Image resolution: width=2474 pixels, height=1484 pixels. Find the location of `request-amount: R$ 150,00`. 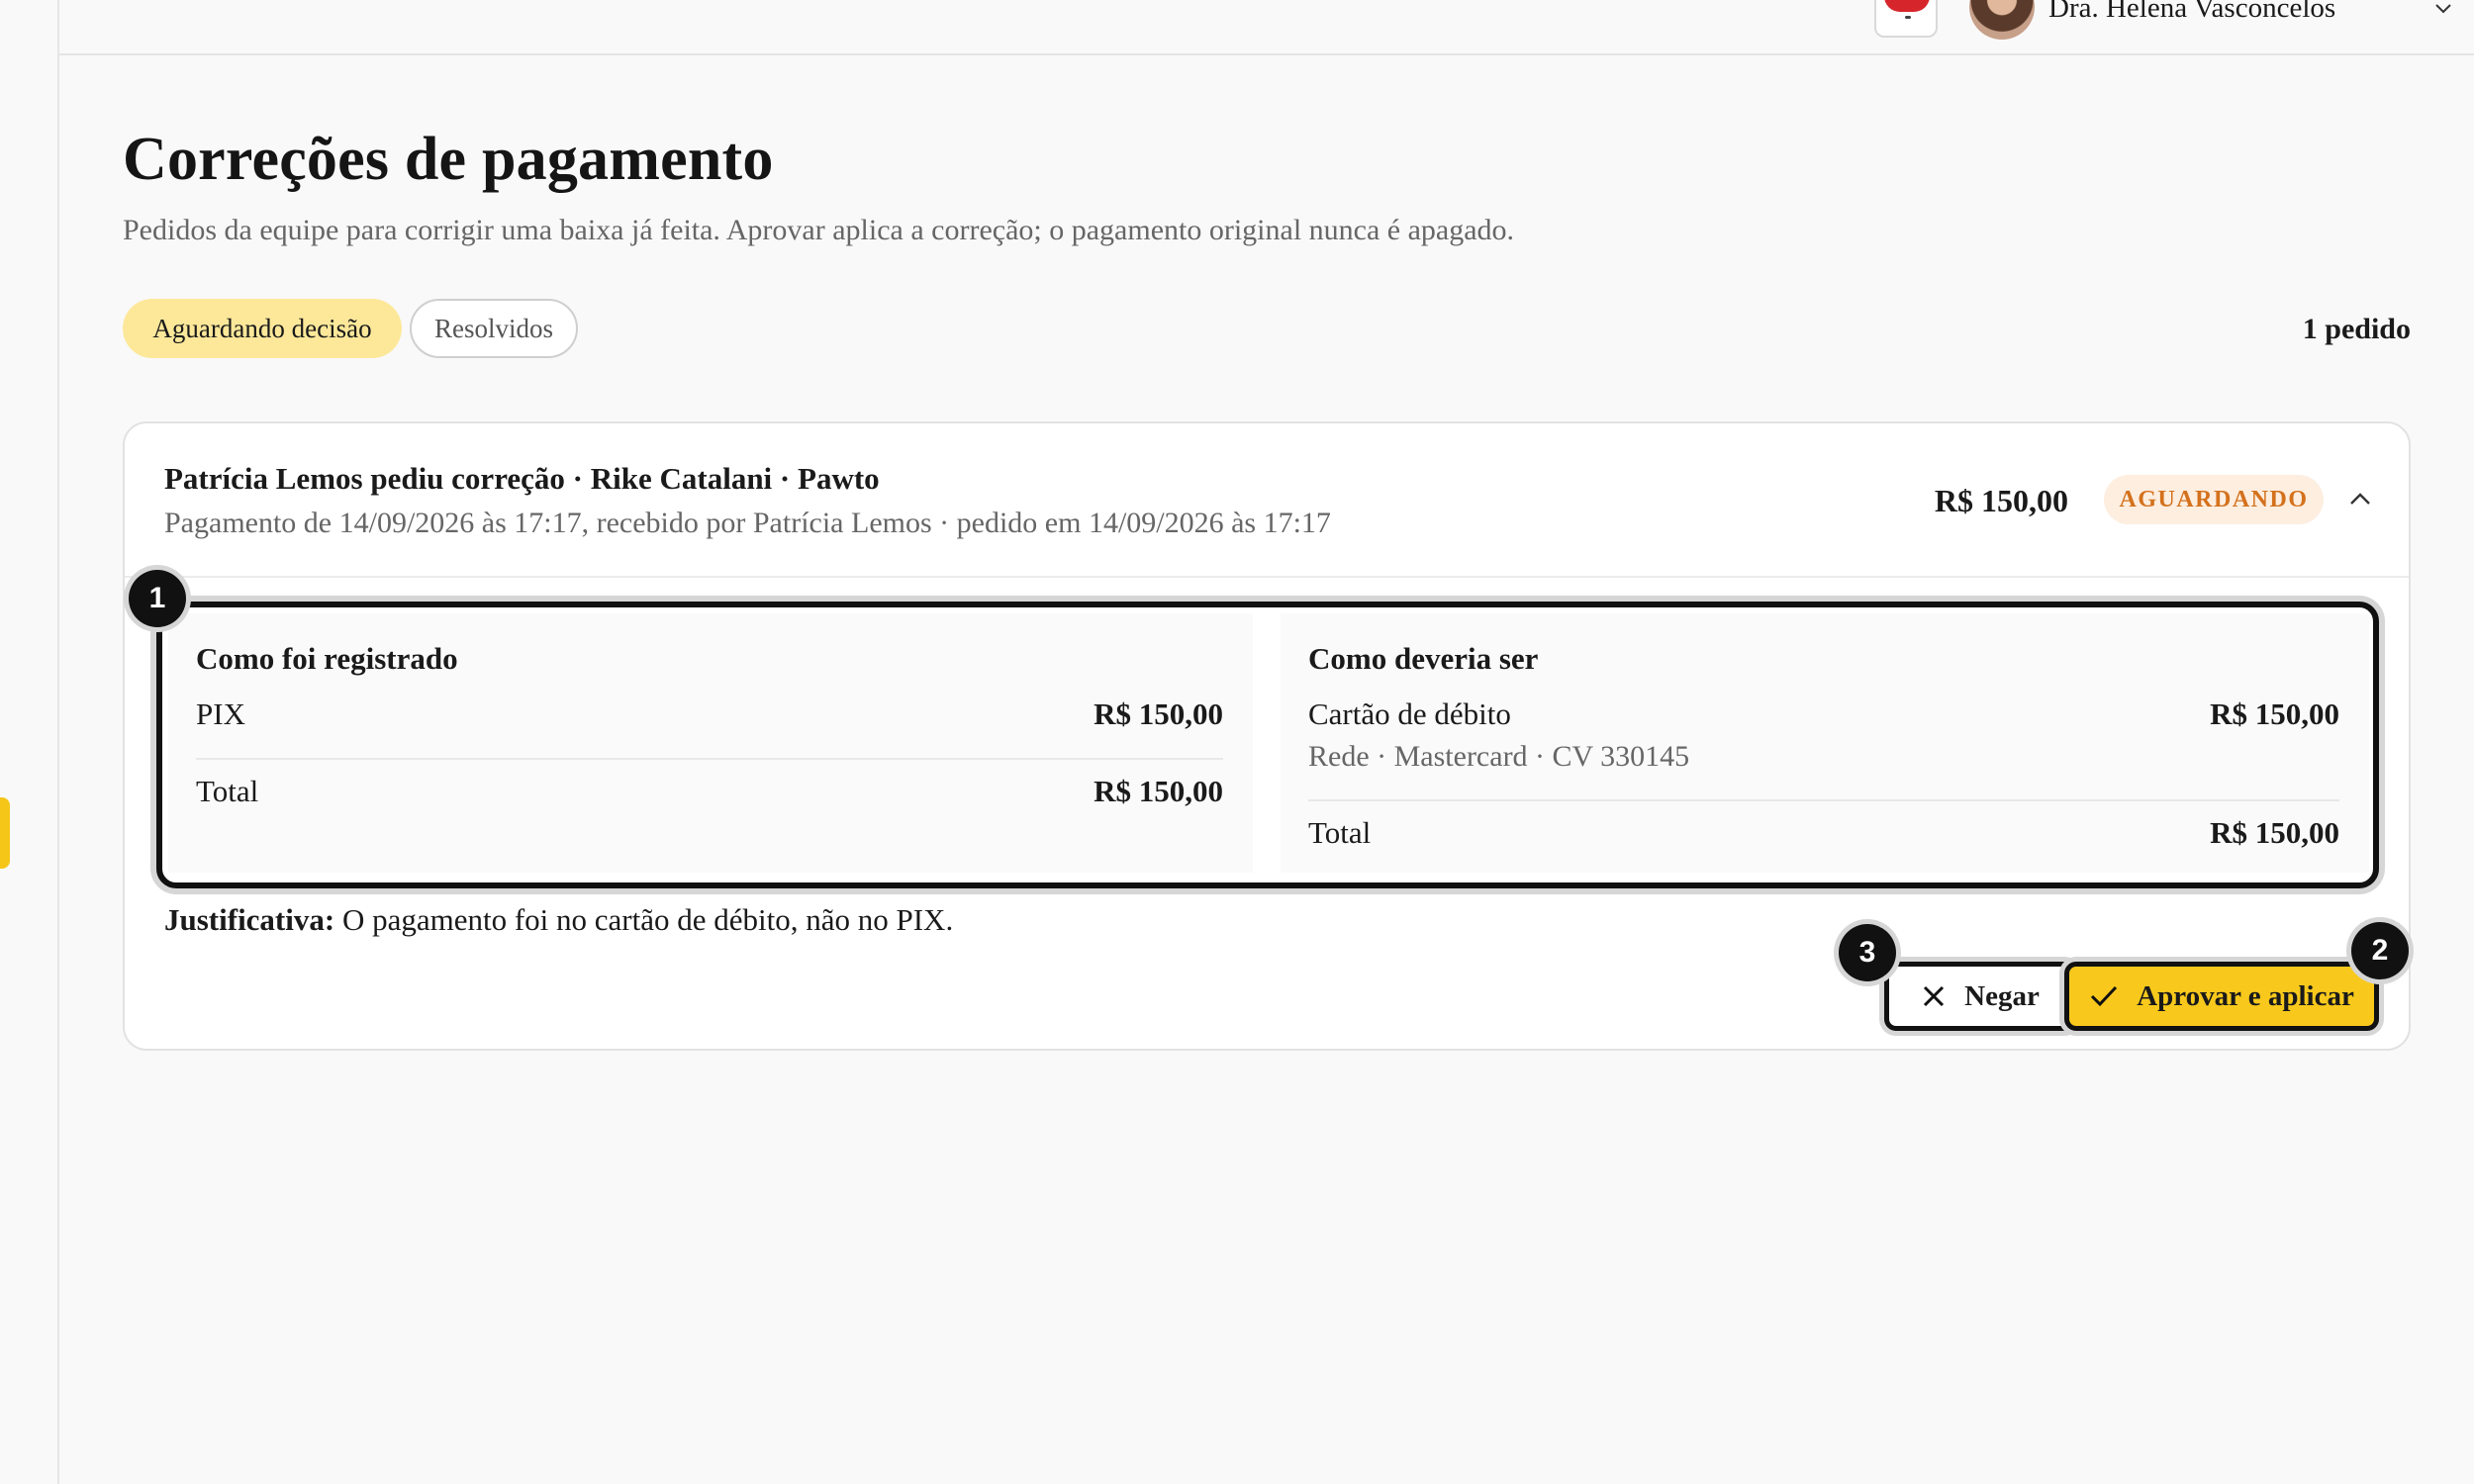

request-amount: R$ 150,00 is located at coordinates (2001, 500).